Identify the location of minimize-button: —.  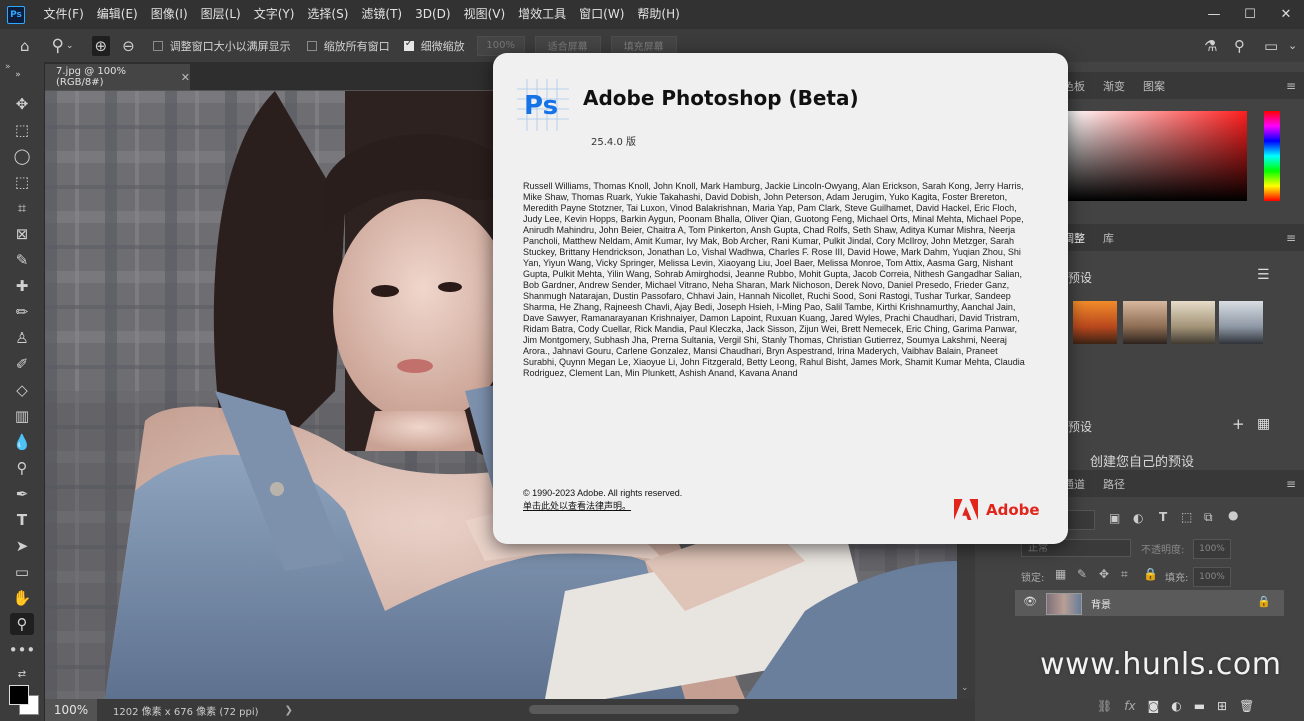
(1214, 14).